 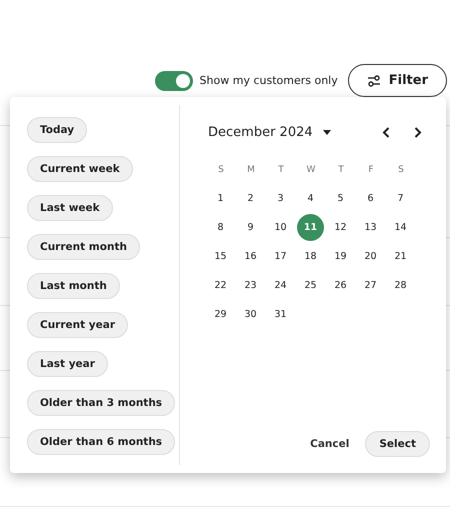 What do you see at coordinates (340, 227) in the screenshot?
I see `calendar-day: 12` at bounding box center [340, 227].